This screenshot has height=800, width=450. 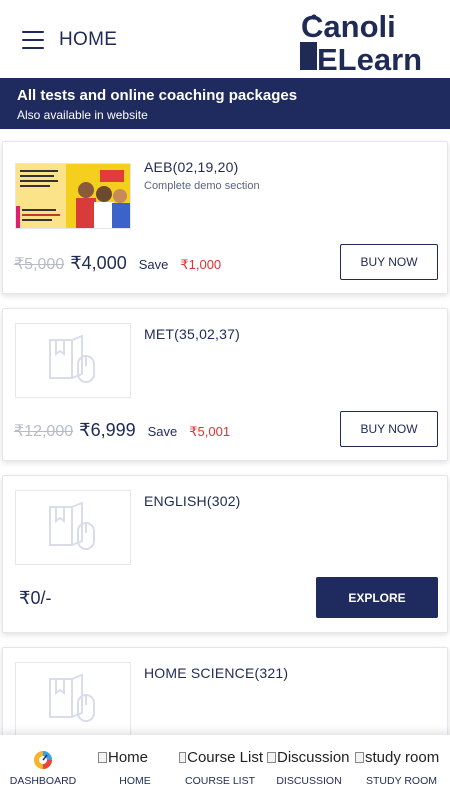 What do you see at coordinates (98, 263) in the screenshot?
I see `current-price: ₹4,000` at bounding box center [98, 263].